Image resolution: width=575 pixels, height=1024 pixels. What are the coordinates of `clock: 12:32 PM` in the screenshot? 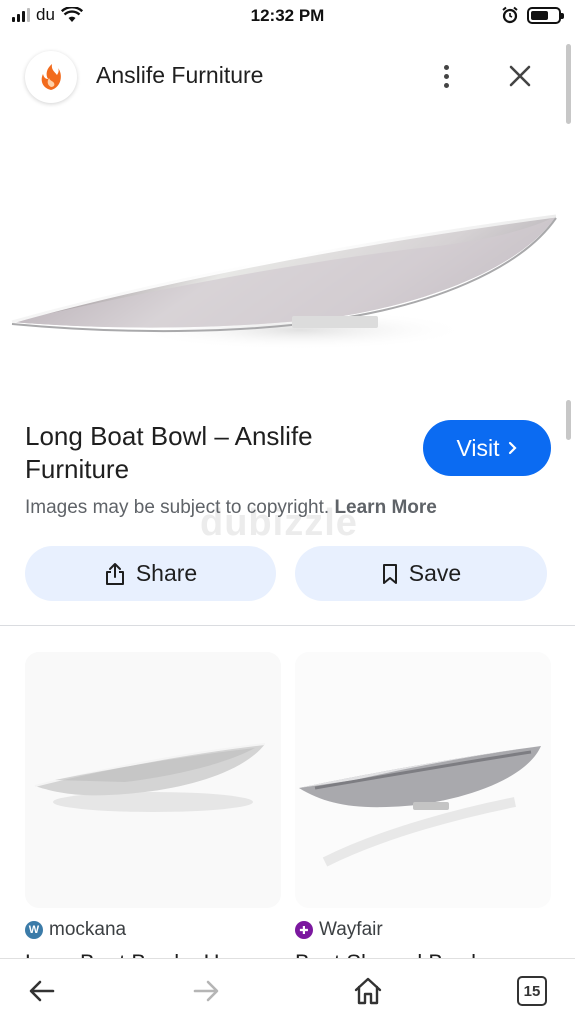 It's located at (287, 15).